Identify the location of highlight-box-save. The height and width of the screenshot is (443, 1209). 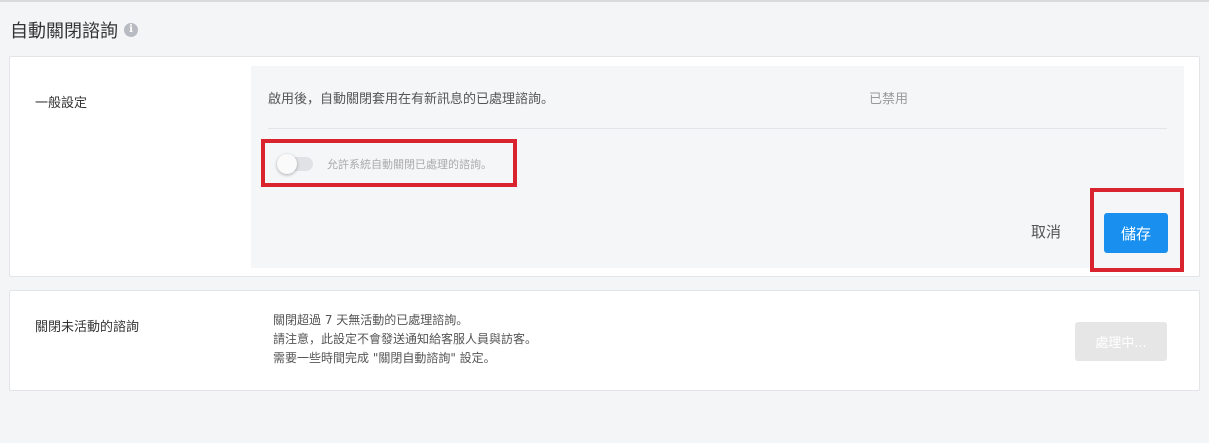
(1137, 230).